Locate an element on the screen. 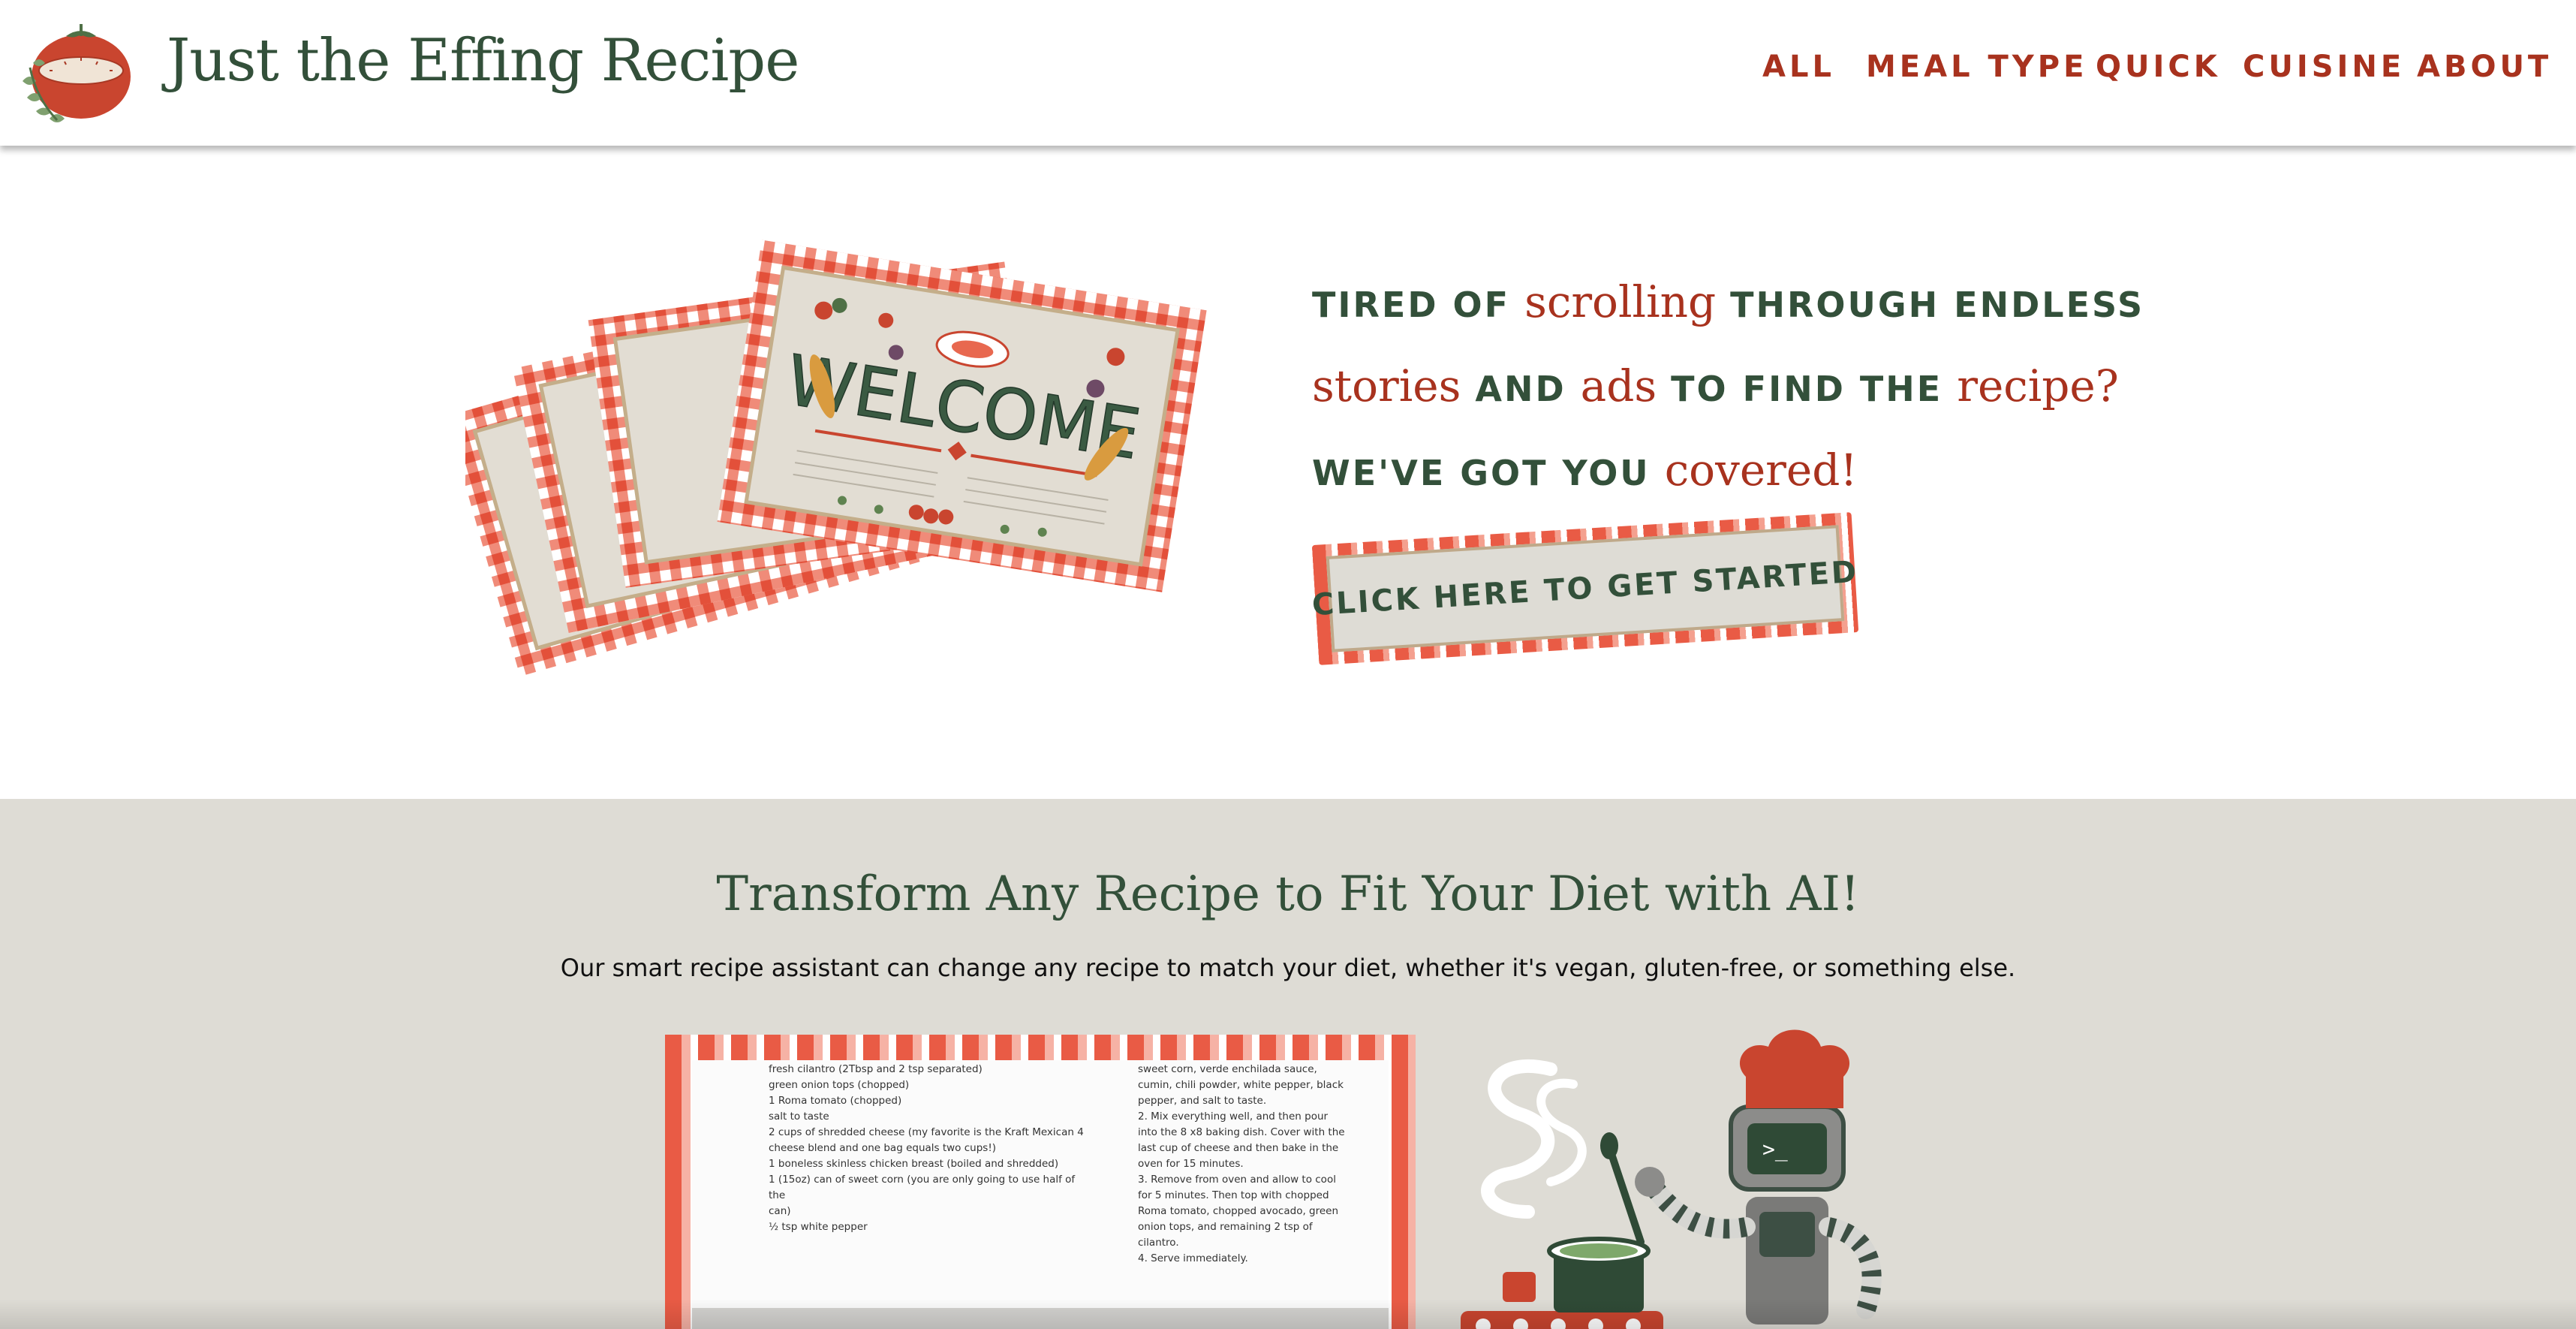 The width and height of the screenshot is (2576, 1329). tagline-accent: scrolling is located at coordinates (1620, 301).